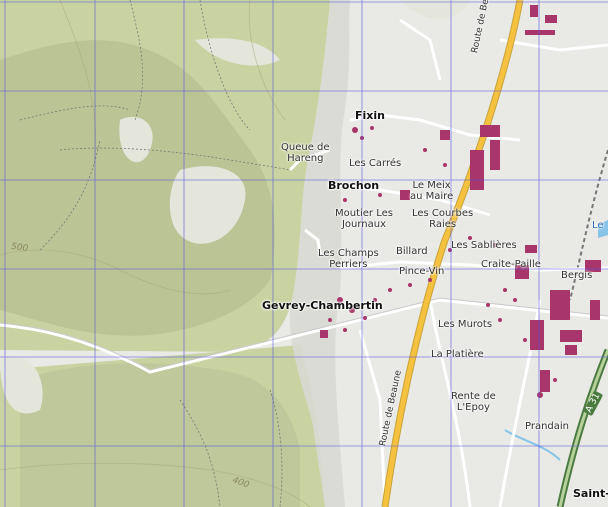  What do you see at coordinates (484, 245) in the screenshot?
I see `place-label-les-sablieres: Les Sablières` at bounding box center [484, 245].